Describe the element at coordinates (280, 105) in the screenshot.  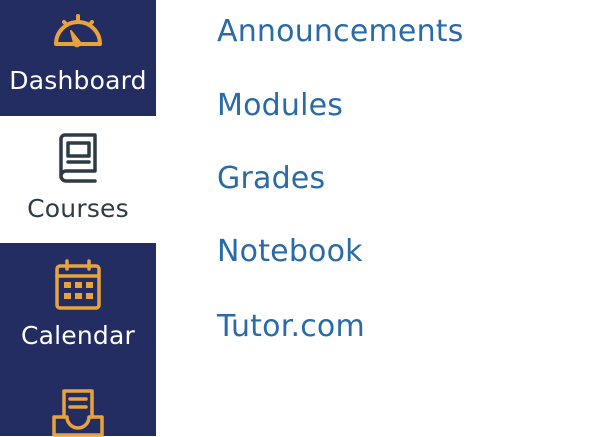
I see `menu-link-modules: Modules` at that location.